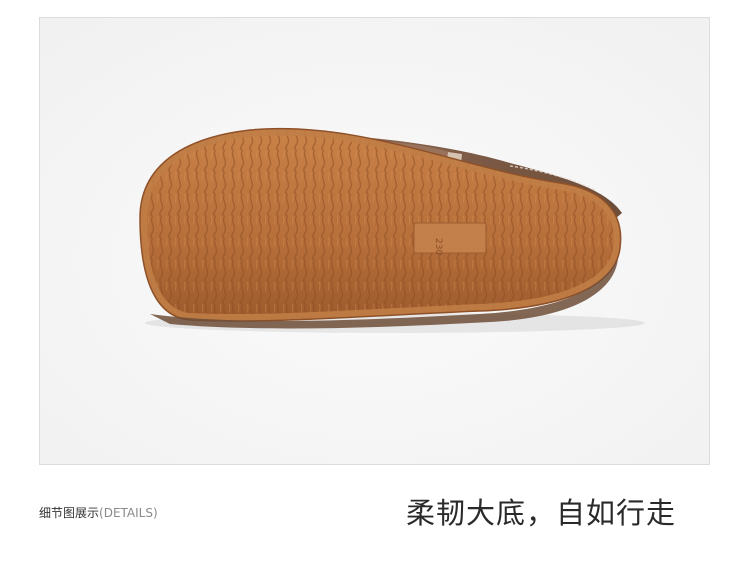  I want to click on page-headline: 柔韧大底，自如行走, so click(541, 513).